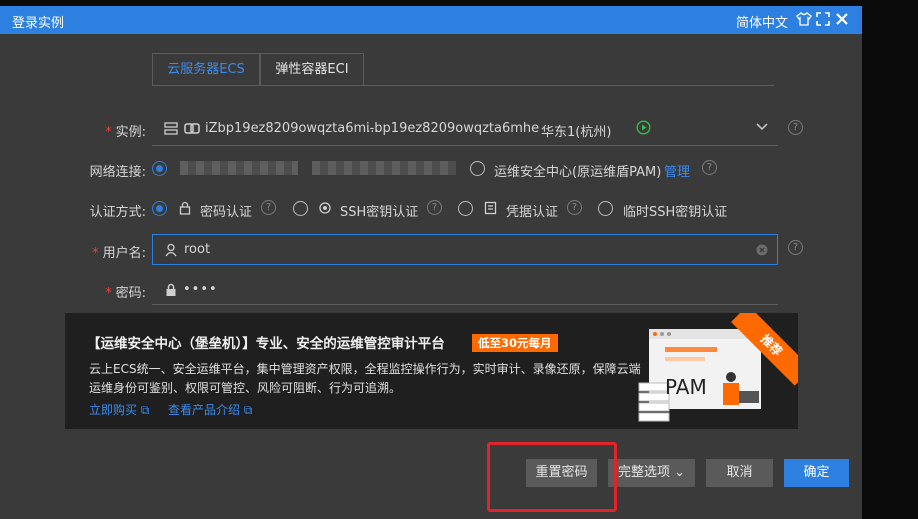  What do you see at coordinates (552, 477) in the screenshot?
I see `highlight-annotation-box` at bounding box center [552, 477].